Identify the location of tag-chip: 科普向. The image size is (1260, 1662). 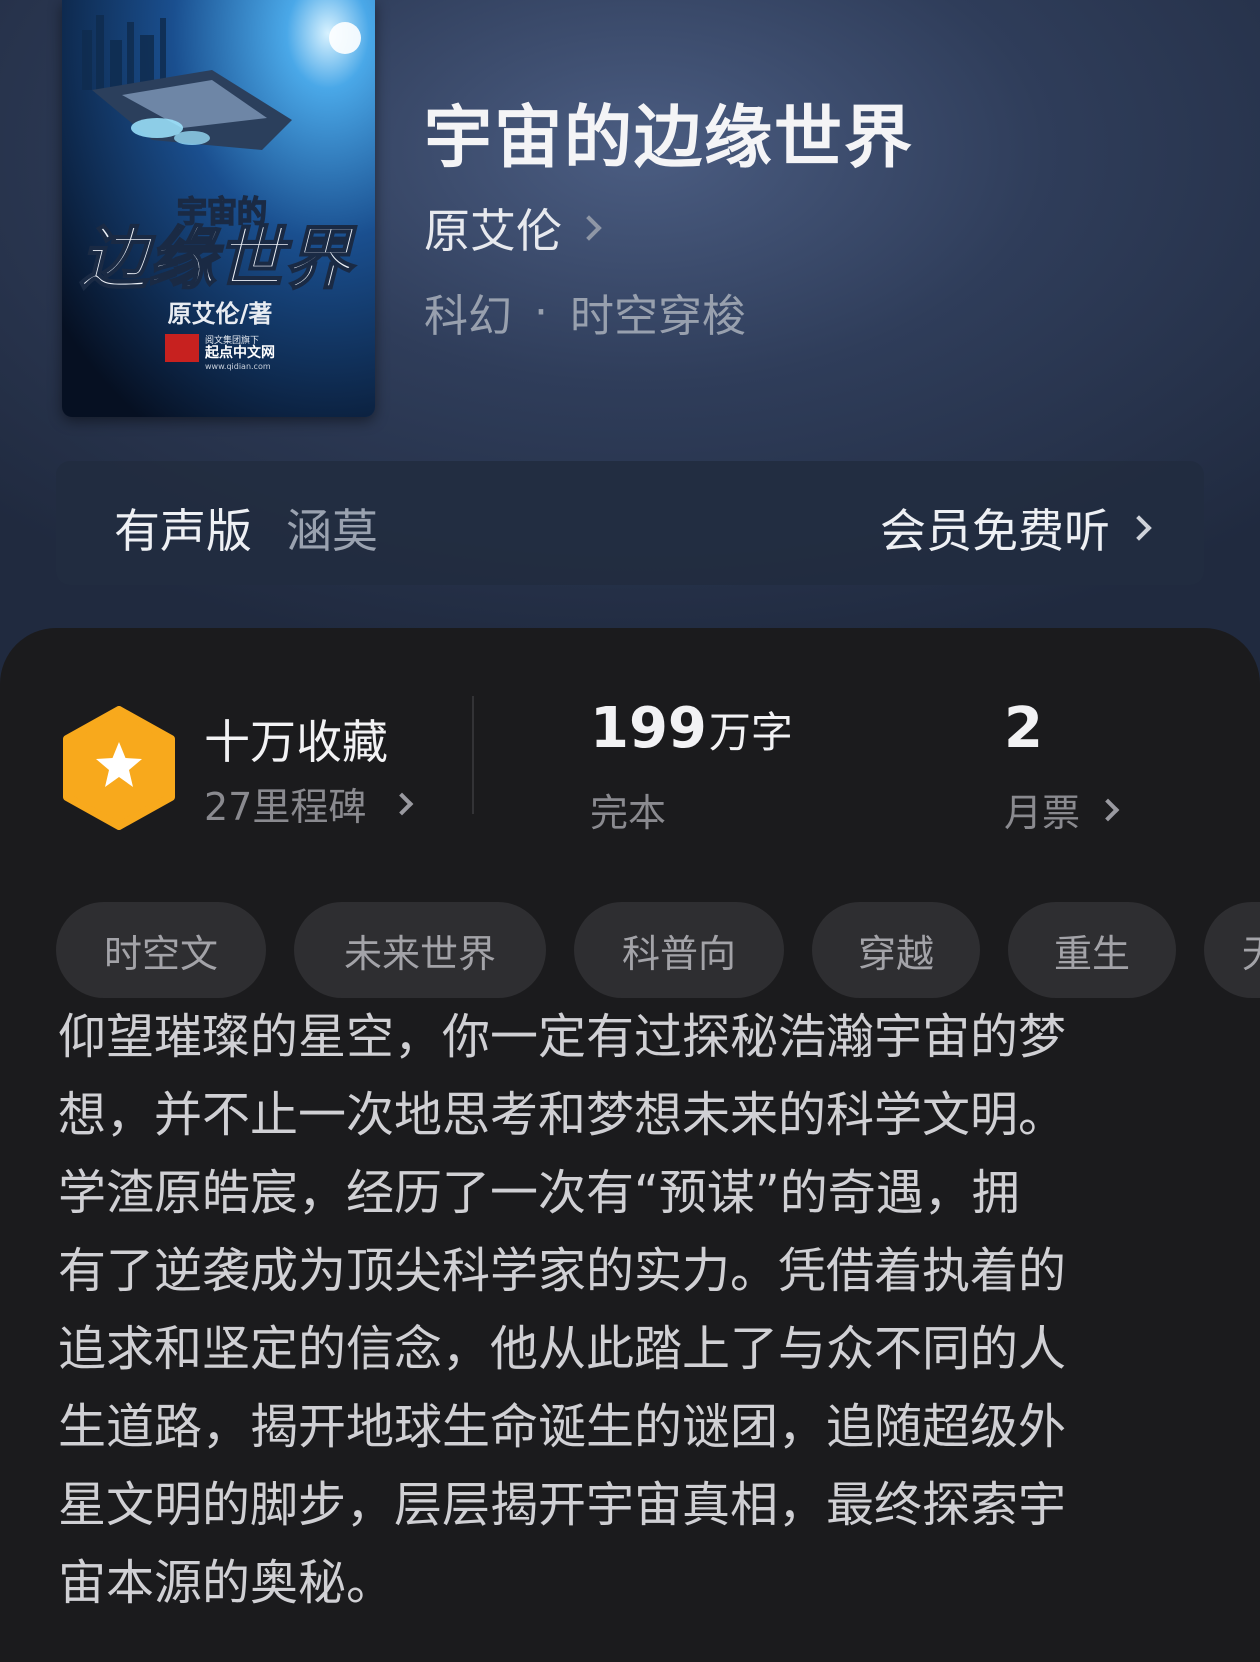
(679, 950).